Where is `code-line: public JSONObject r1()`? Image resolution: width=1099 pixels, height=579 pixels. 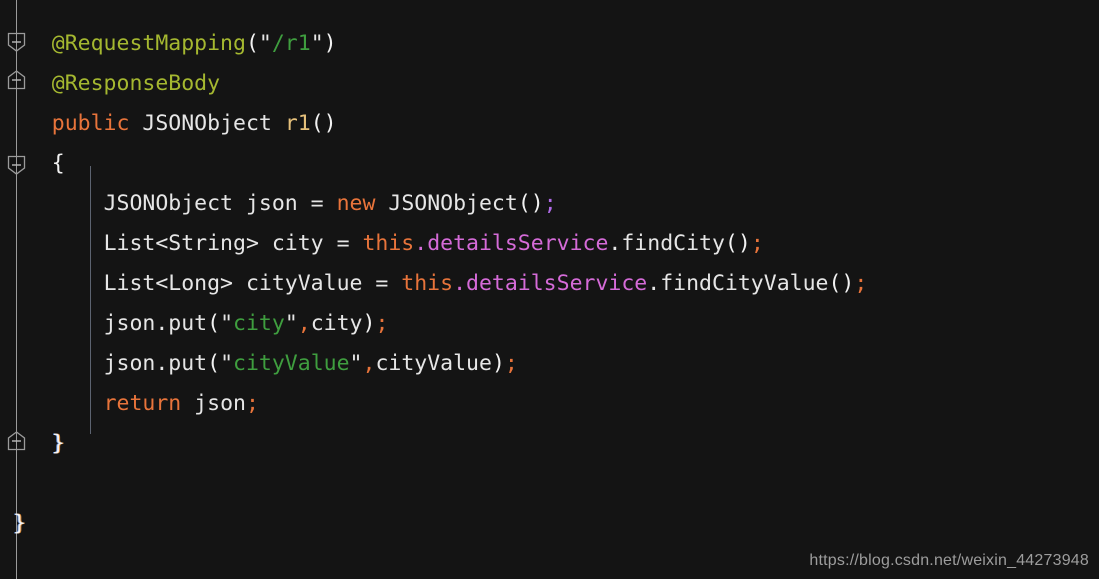 code-line: public JSONObject r1() is located at coordinates (168, 124).